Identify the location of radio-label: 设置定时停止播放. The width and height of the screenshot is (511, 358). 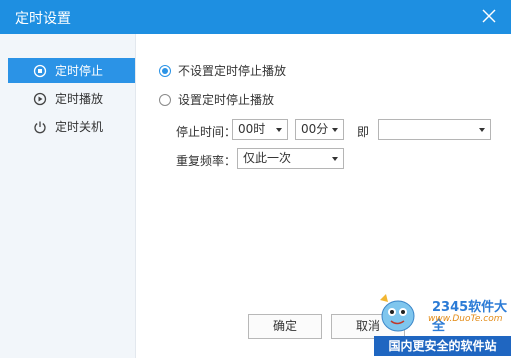
(226, 100).